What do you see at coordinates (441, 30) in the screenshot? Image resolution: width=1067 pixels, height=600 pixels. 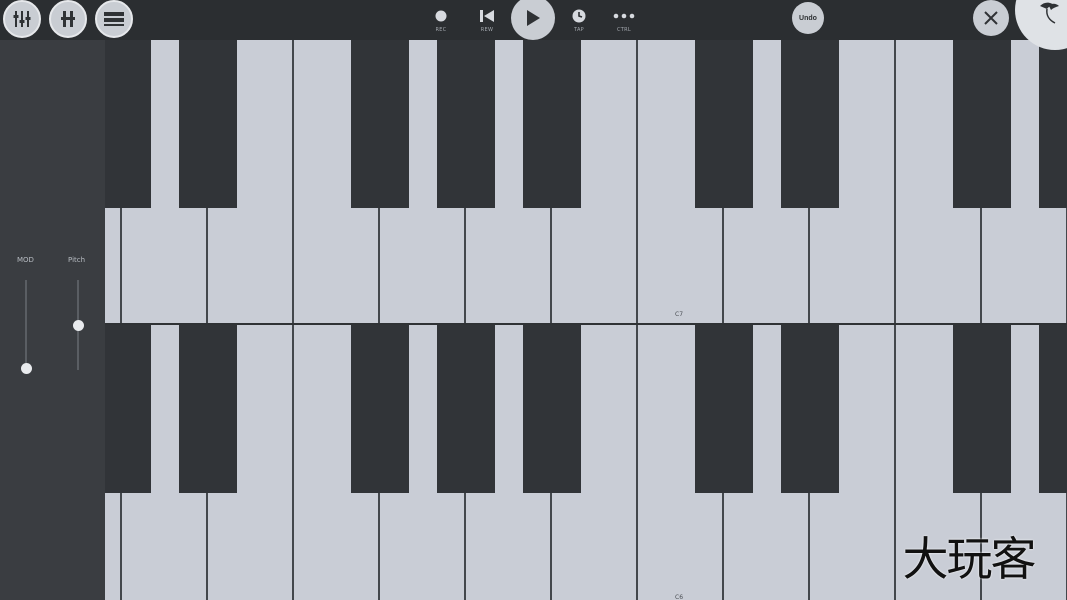 I see `record-label: REC` at bounding box center [441, 30].